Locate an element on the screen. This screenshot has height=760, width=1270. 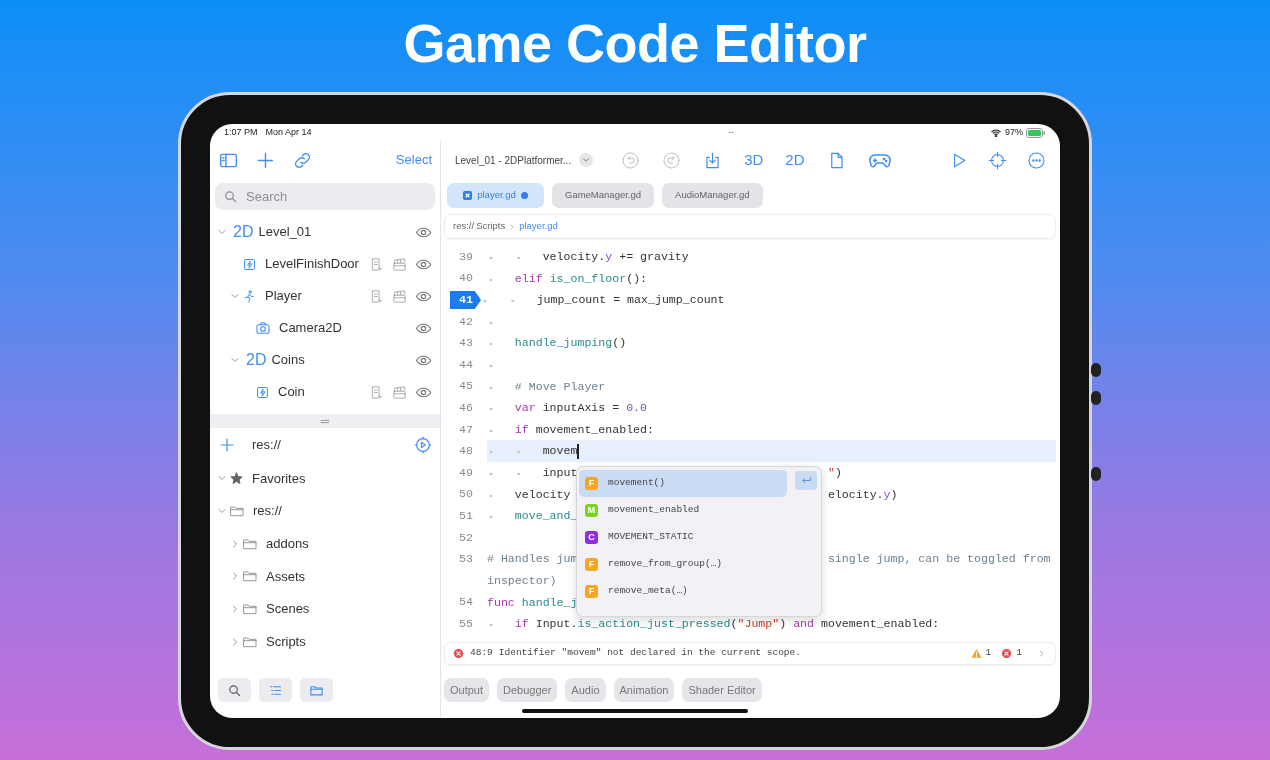
split-handle-bar is located at coordinates (325, 421).